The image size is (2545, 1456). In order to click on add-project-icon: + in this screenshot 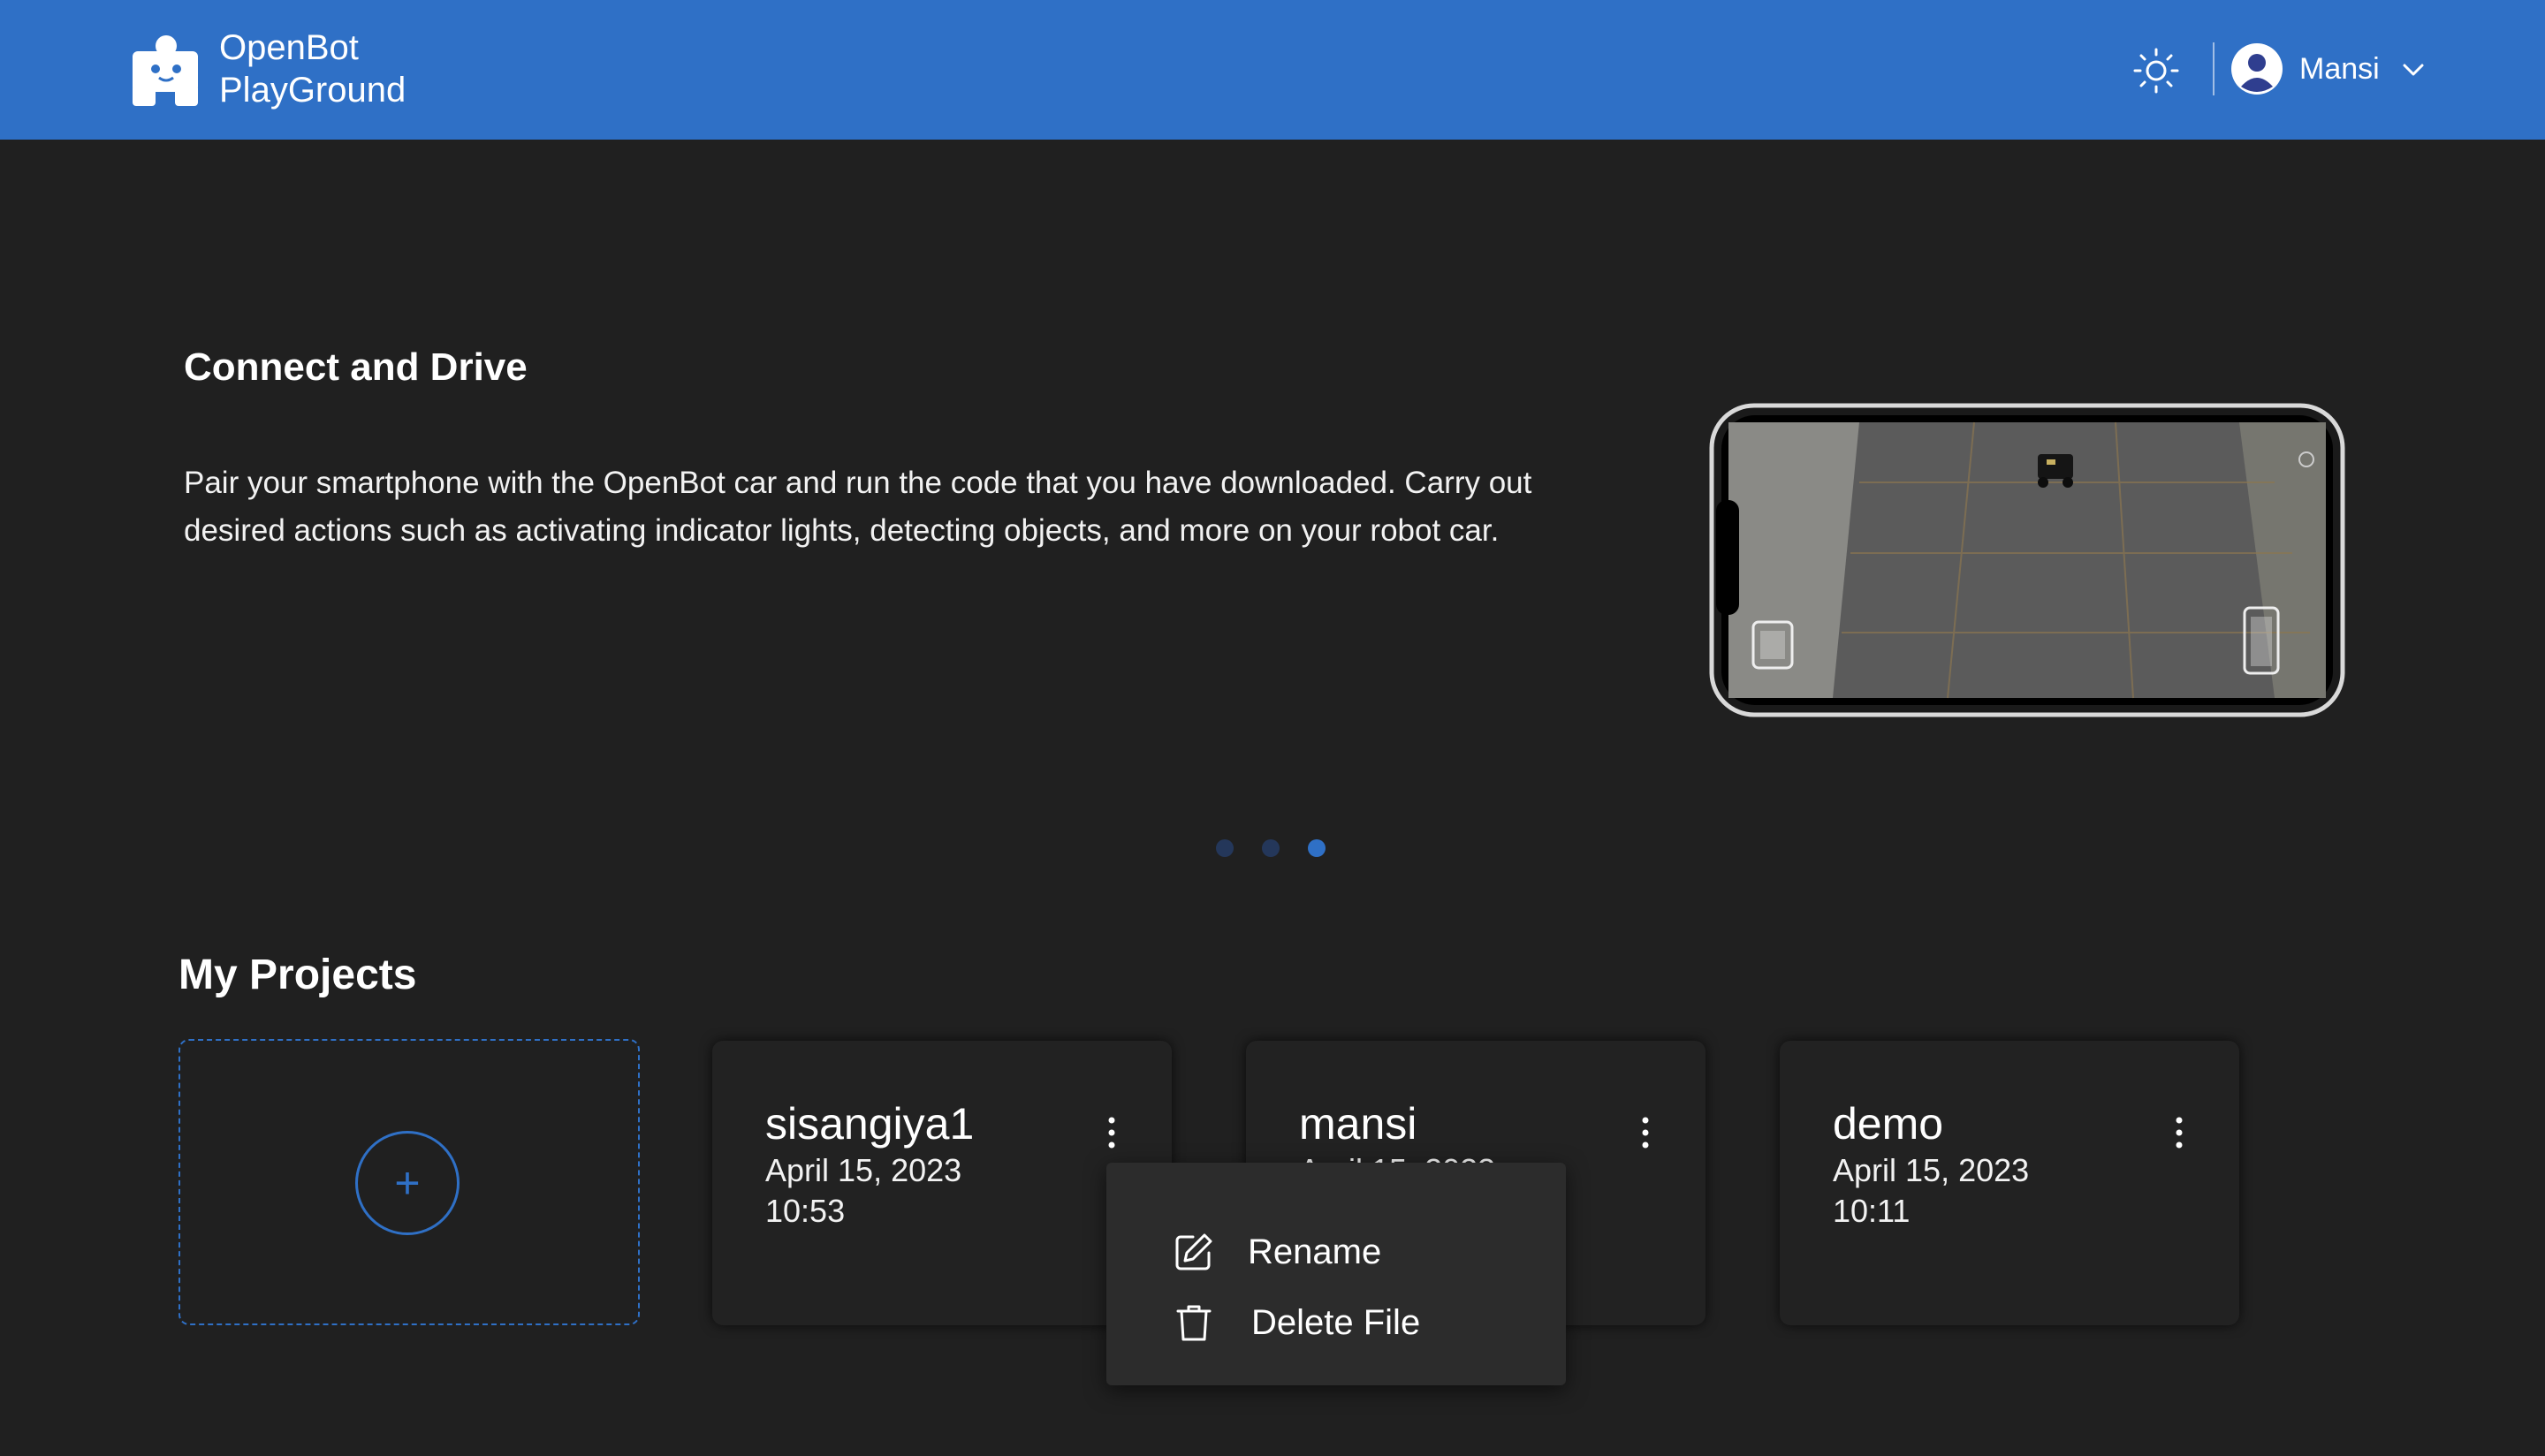, I will do `click(407, 1183)`.